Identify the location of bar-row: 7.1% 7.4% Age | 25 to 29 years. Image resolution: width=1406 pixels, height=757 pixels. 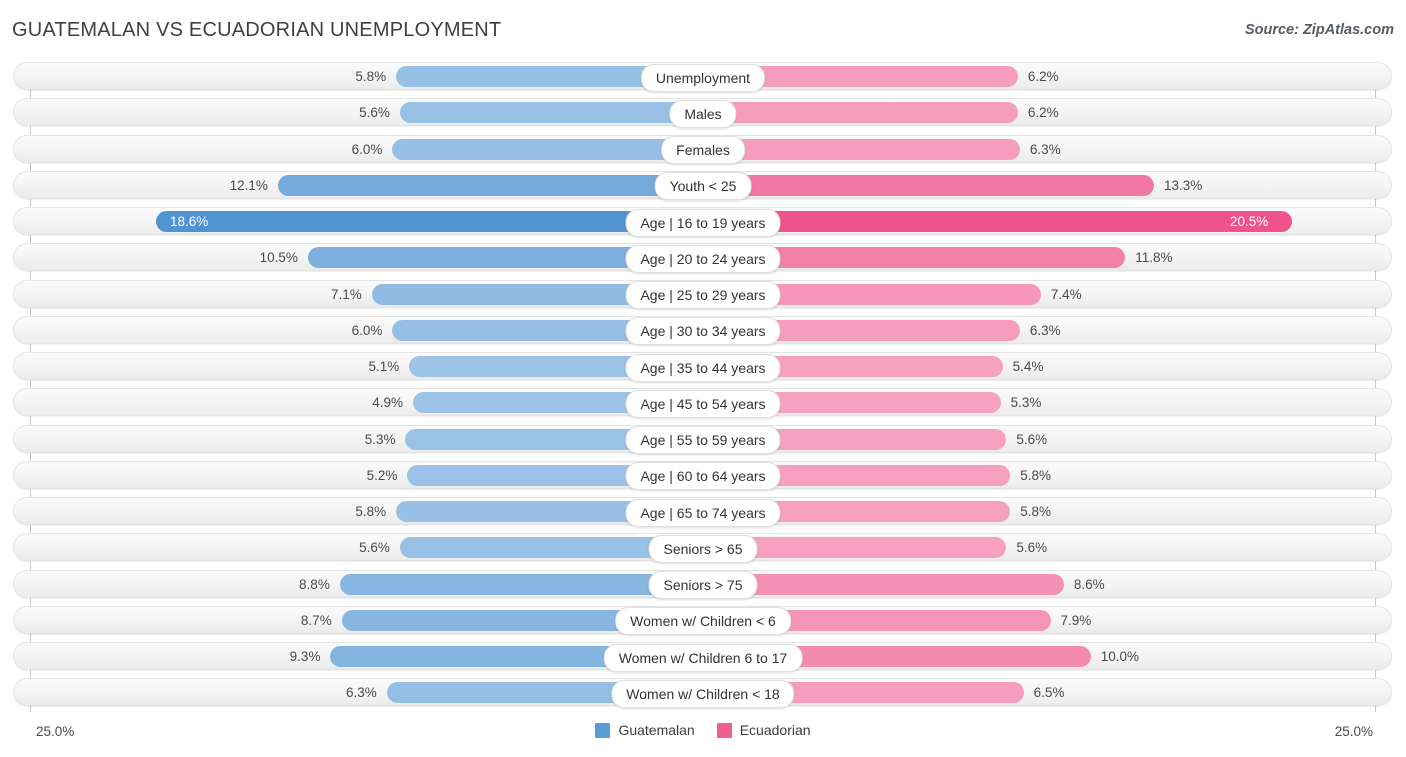
(703, 294).